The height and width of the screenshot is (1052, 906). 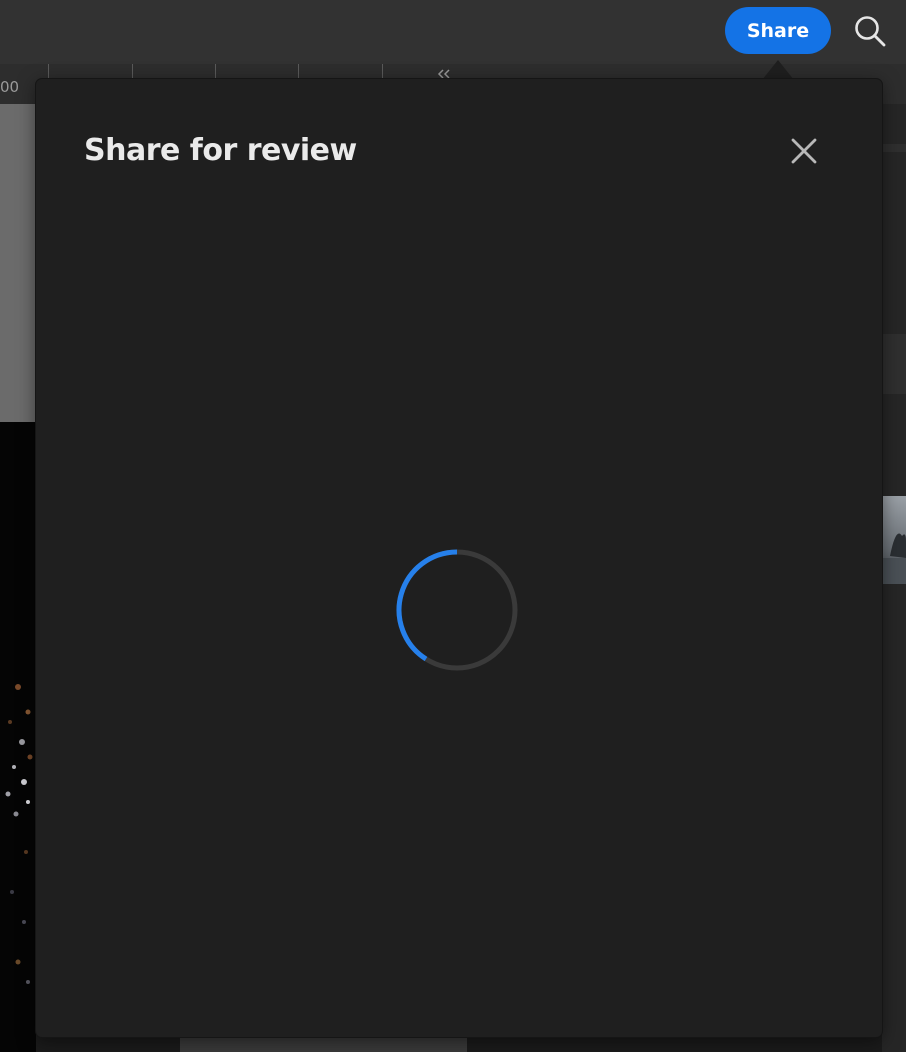 What do you see at coordinates (453, 32) in the screenshot?
I see `top-app-bar: Share` at bounding box center [453, 32].